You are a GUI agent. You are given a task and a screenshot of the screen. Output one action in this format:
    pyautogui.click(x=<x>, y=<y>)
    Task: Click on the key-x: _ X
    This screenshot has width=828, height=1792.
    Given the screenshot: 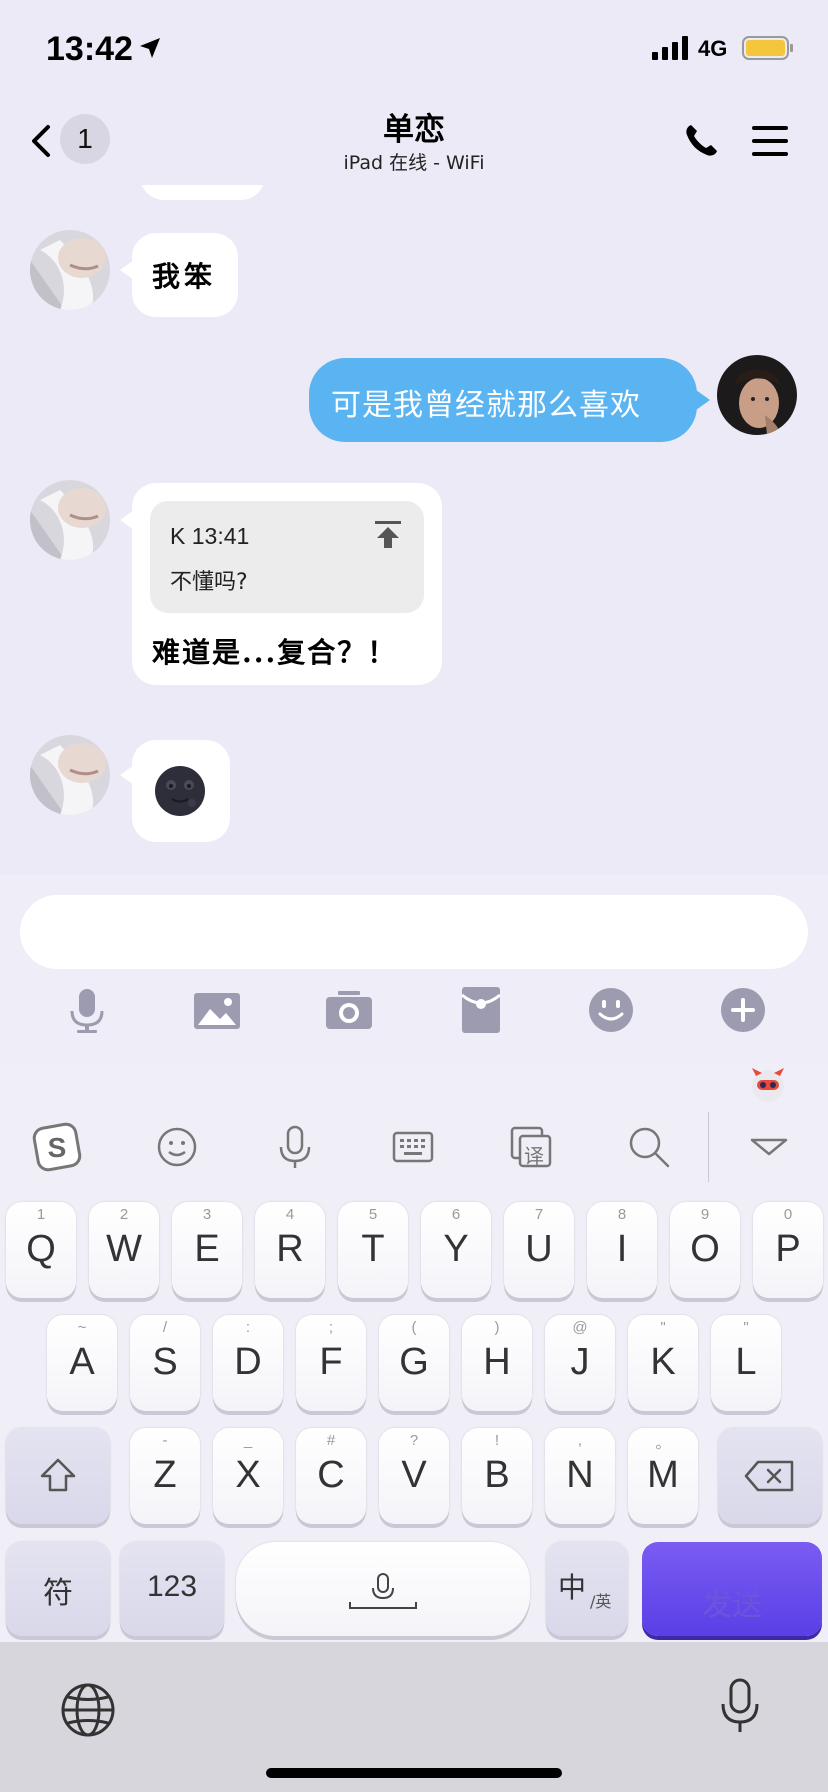 What is the action you would take?
    pyautogui.click(x=248, y=1476)
    